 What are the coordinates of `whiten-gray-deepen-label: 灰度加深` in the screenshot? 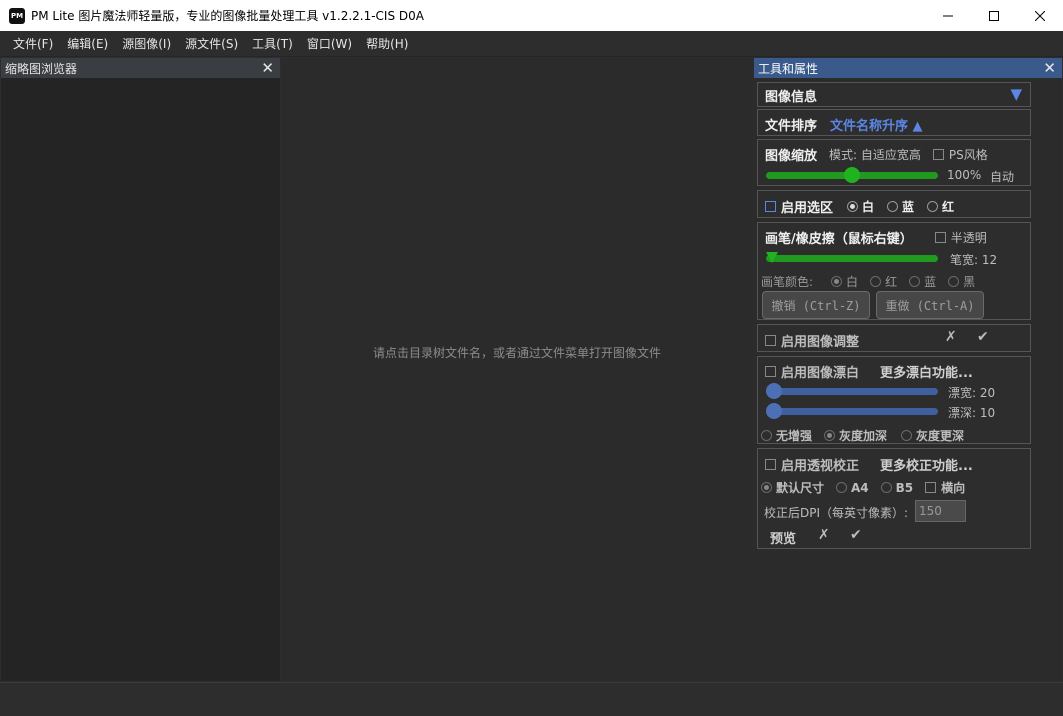 It's located at (863, 436).